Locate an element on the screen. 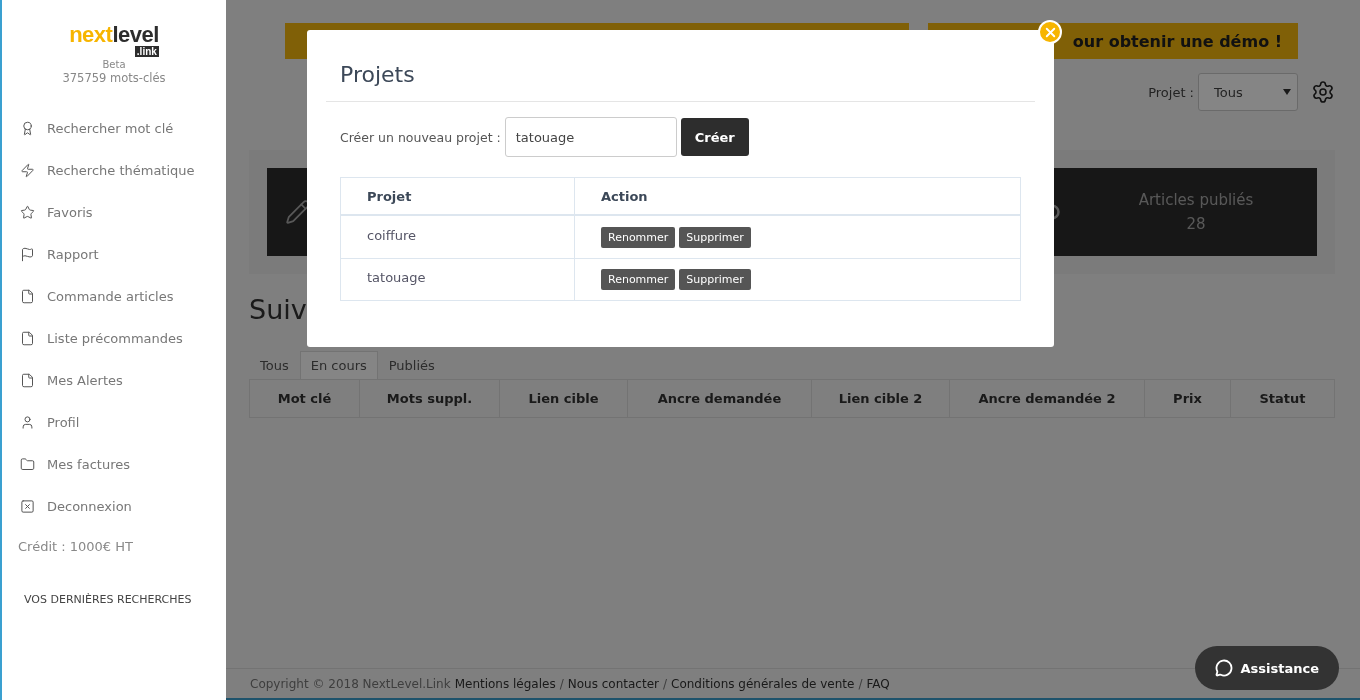  project-name: tatouage is located at coordinates (396, 277).